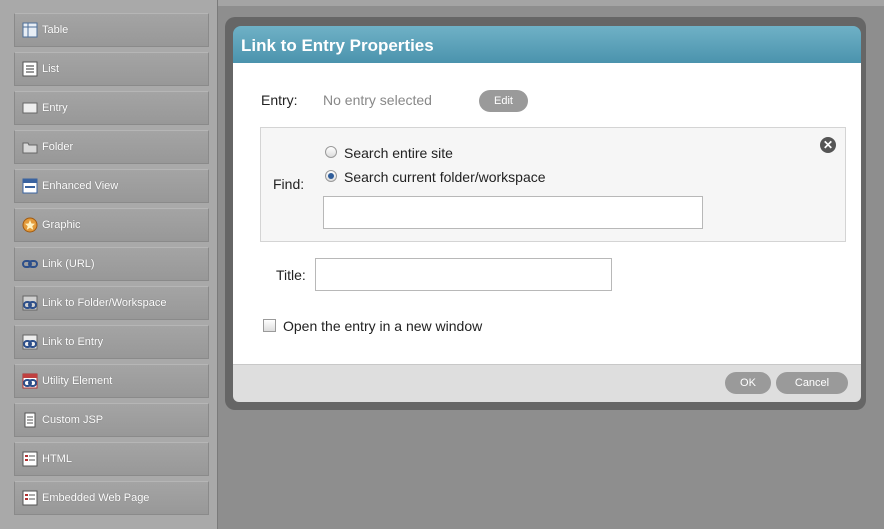 Image resolution: width=884 pixels, height=529 pixels. I want to click on folder-icon, so click(30, 148).